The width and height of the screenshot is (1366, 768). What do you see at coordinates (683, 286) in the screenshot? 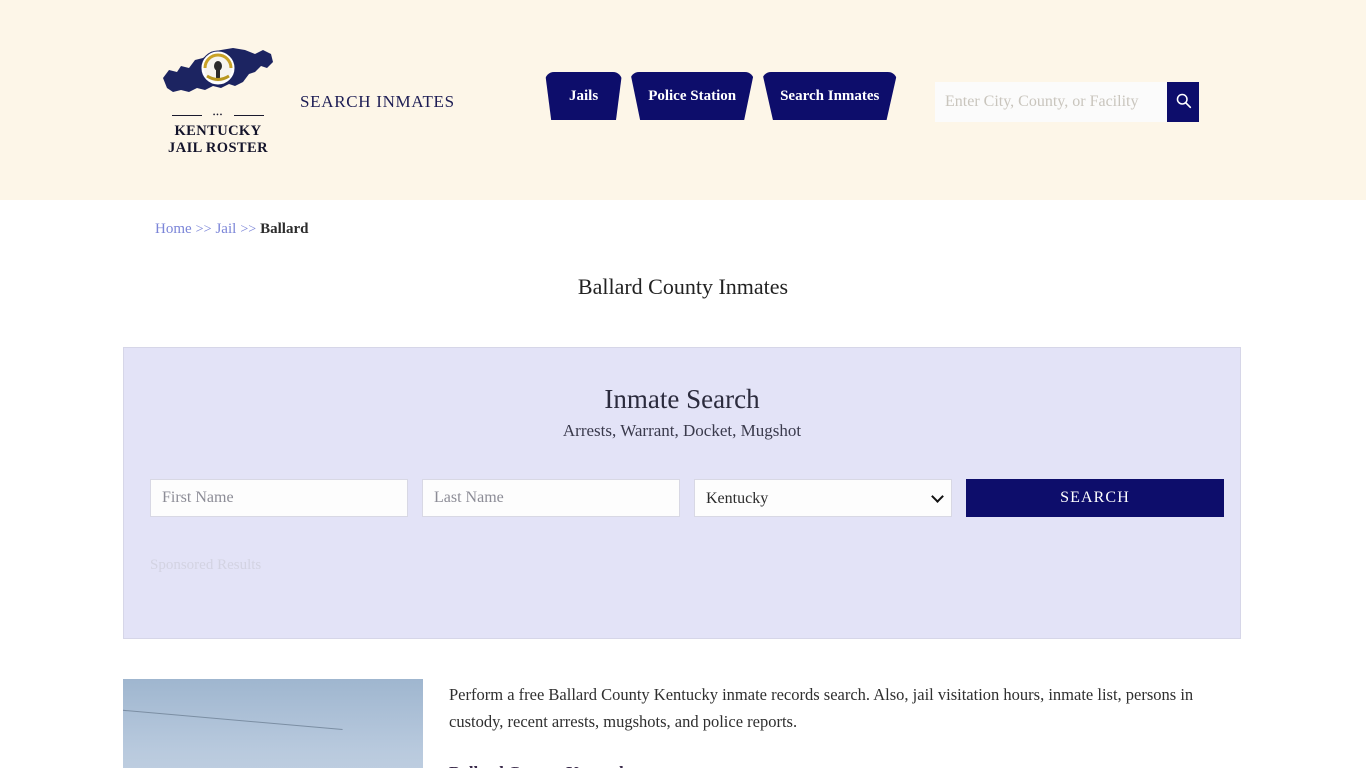
I see `page-title: Ballard County Inmates` at bounding box center [683, 286].